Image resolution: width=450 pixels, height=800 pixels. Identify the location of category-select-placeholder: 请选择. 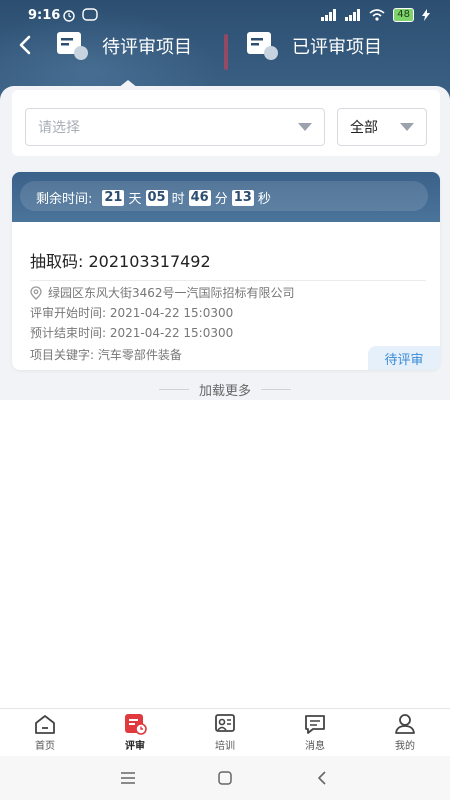
(59, 128).